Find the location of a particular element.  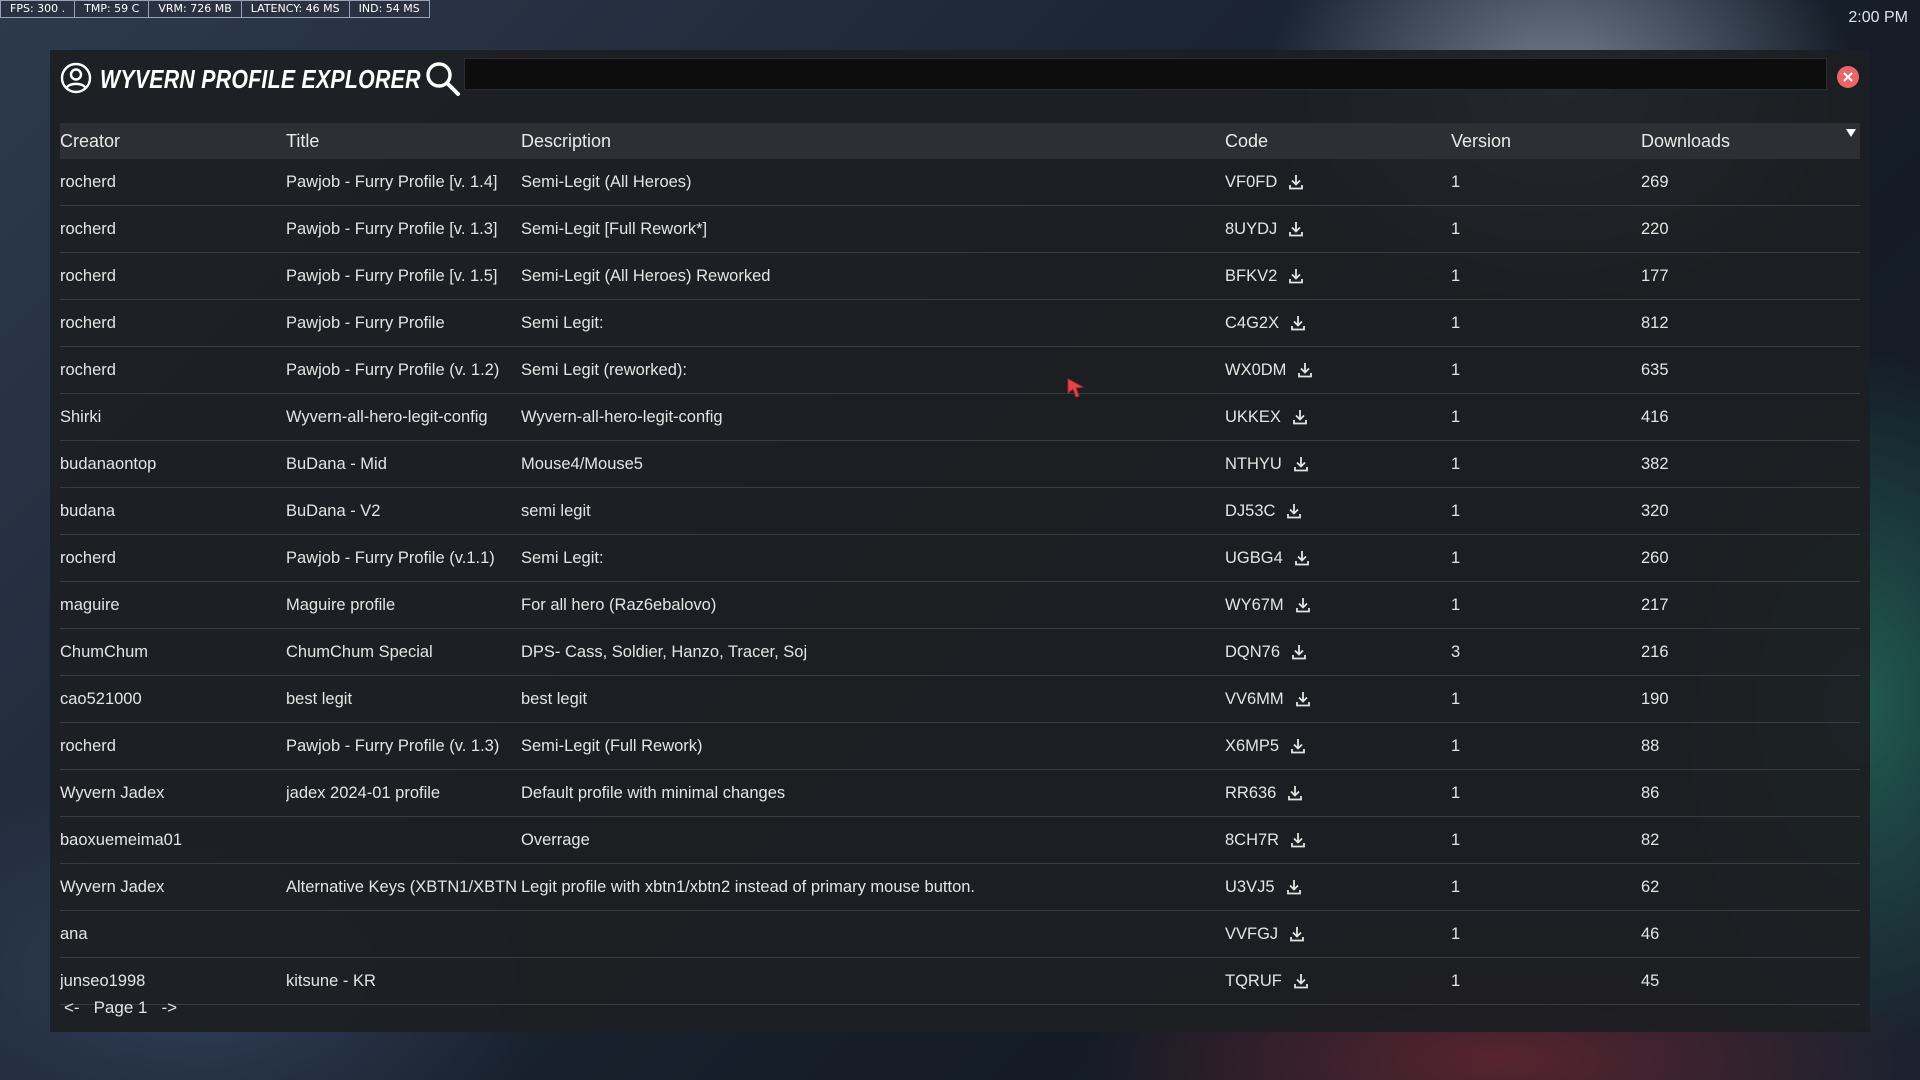

search-icon is located at coordinates (443, 79).